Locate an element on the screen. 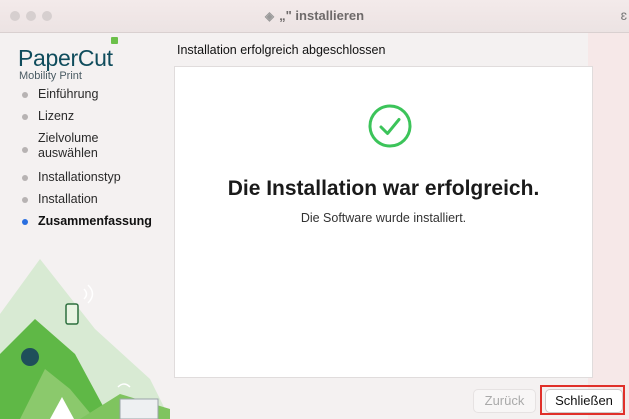 Image resolution: width=629 pixels, height=419 pixels. illustration-phone-icon is located at coordinates (72, 314).